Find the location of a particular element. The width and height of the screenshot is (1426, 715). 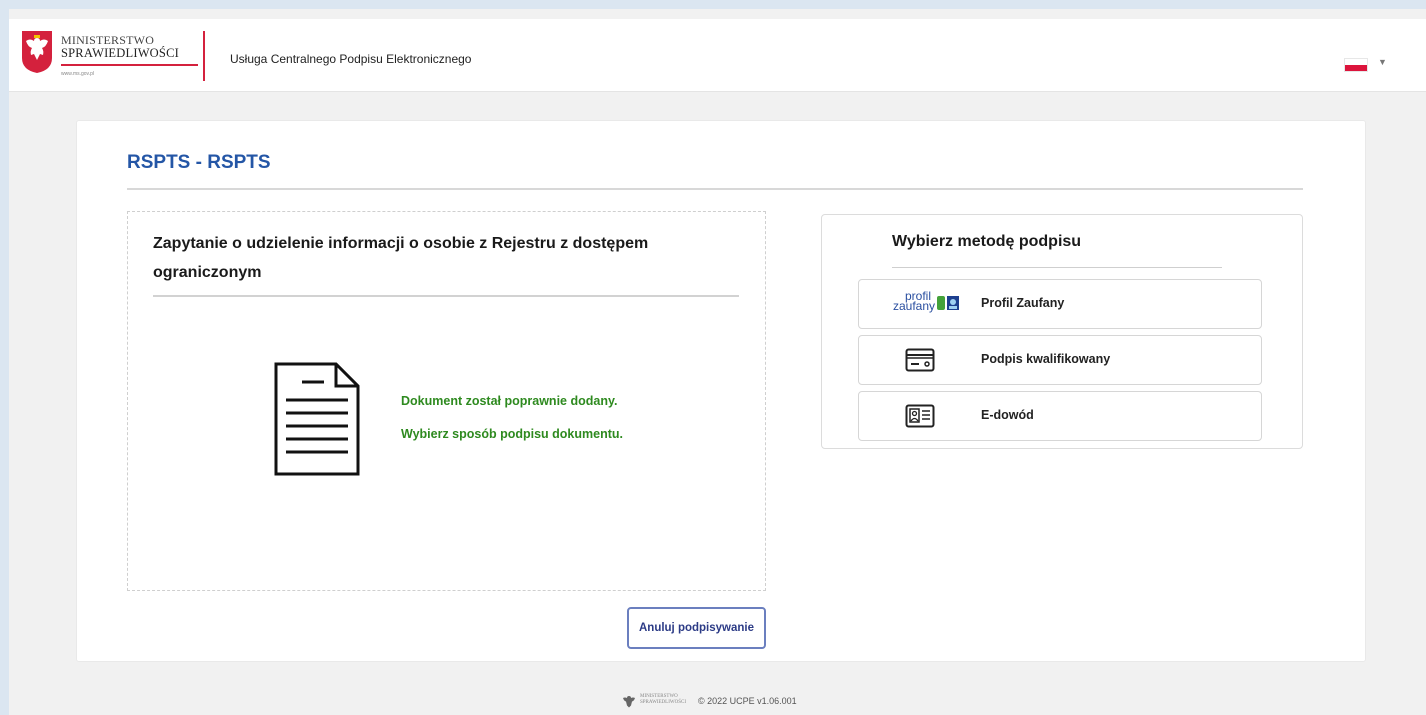

footer-copyright: © 2022 UCPE v1.06.001 is located at coordinates (747, 701).